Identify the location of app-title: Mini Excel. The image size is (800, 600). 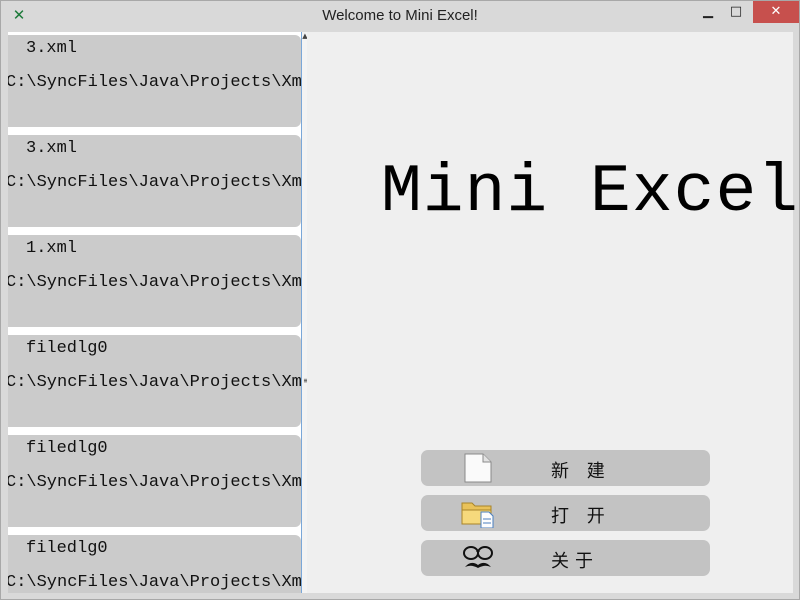
(590, 192).